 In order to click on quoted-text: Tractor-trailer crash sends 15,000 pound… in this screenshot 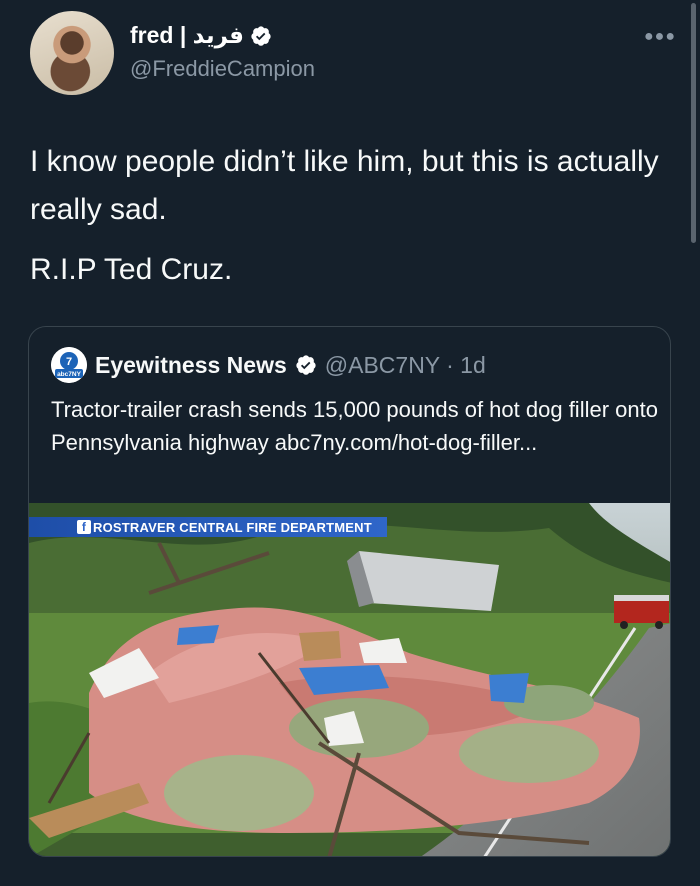, I will do `click(354, 426)`.